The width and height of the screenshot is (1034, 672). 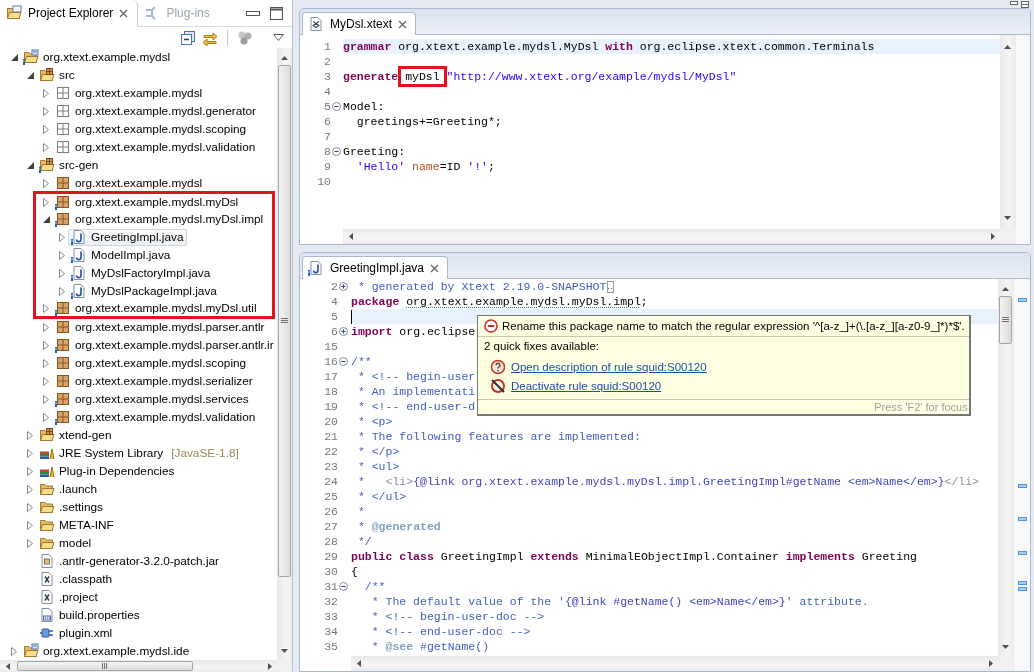 I want to click on tree-item: MyDslPackageImpl.java, so click(x=144, y=291).